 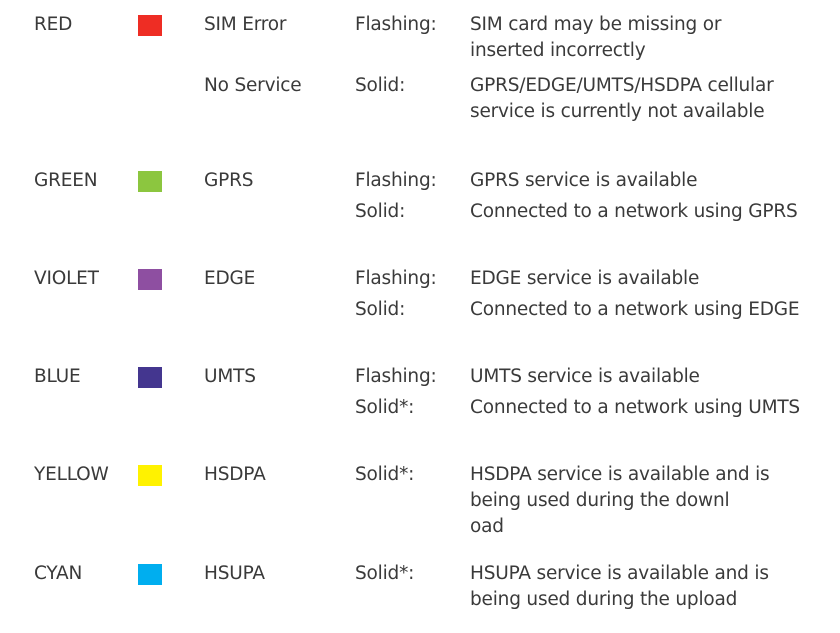 I want to click on red-swatch, so click(x=150, y=25).